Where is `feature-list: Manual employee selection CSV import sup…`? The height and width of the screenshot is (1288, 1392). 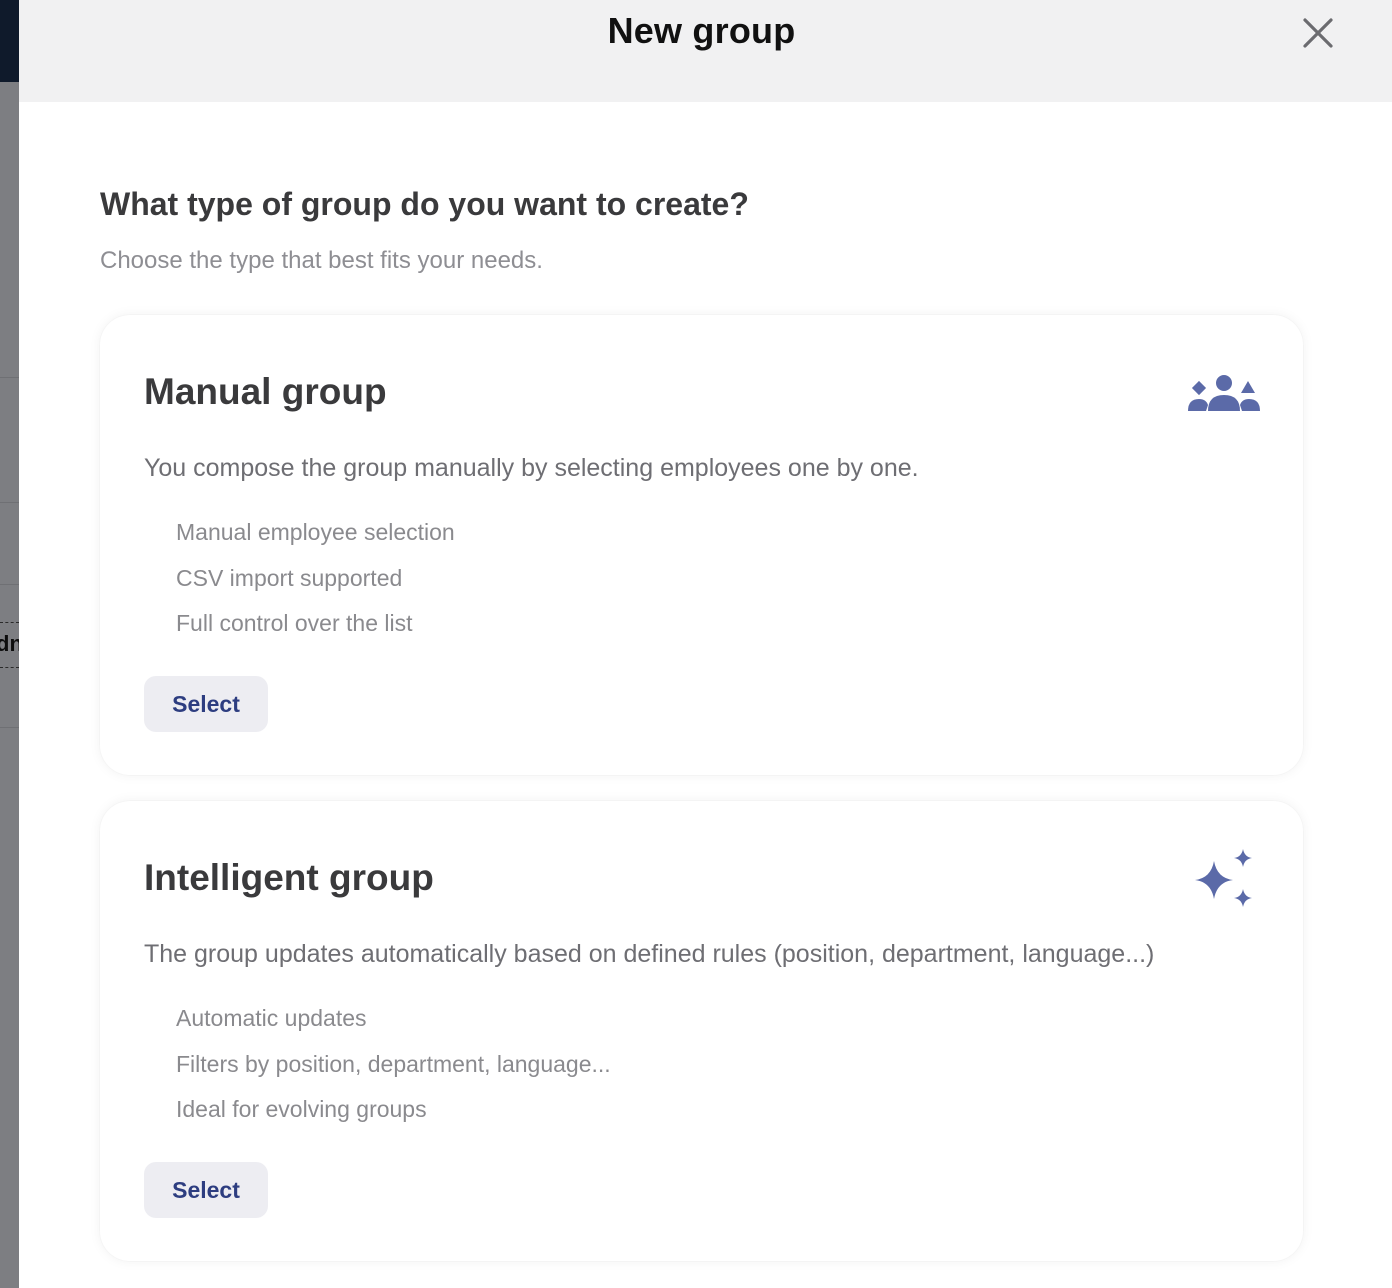 feature-list: Manual employee selection CSV import sup… is located at coordinates (315, 585).